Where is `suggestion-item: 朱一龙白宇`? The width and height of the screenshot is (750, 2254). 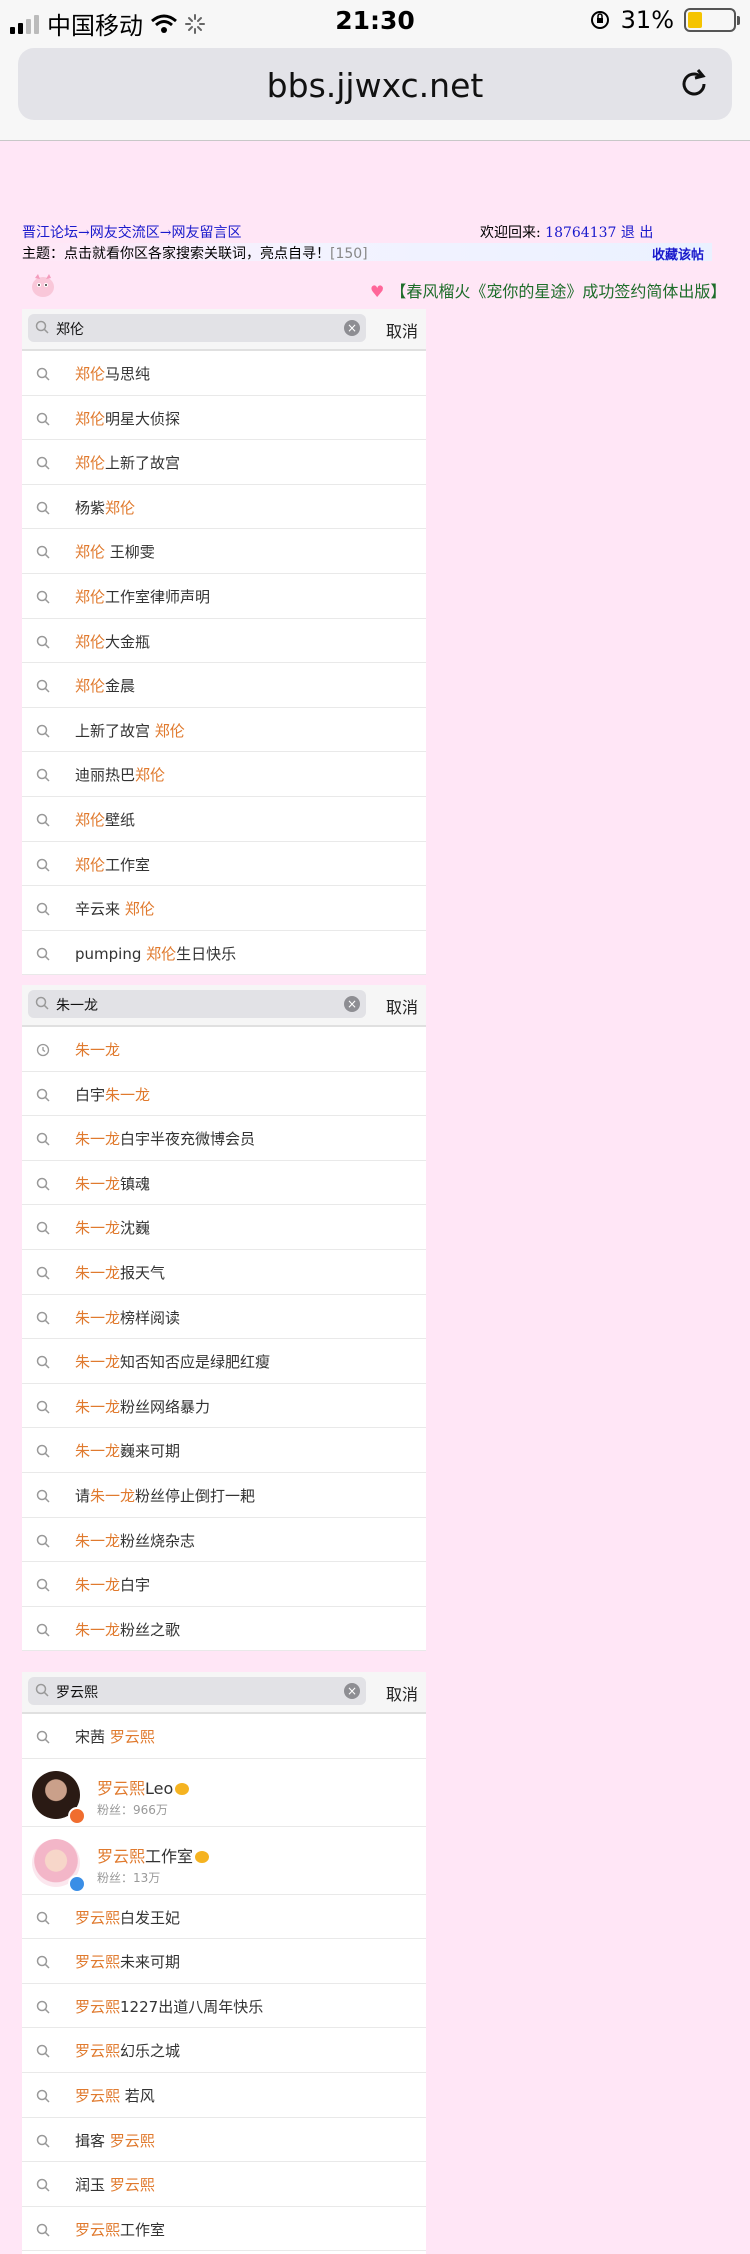
suggestion-item: 朱一龙白宇 is located at coordinates (224, 1584).